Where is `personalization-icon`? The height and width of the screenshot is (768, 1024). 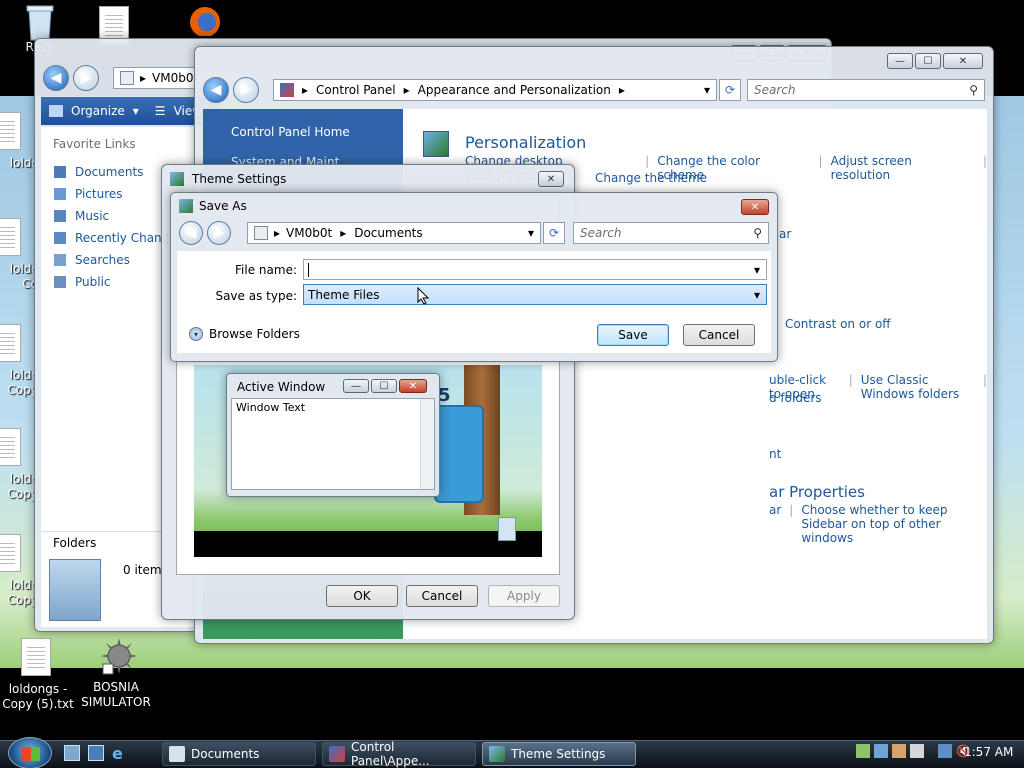
personalization-icon is located at coordinates (436, 144).